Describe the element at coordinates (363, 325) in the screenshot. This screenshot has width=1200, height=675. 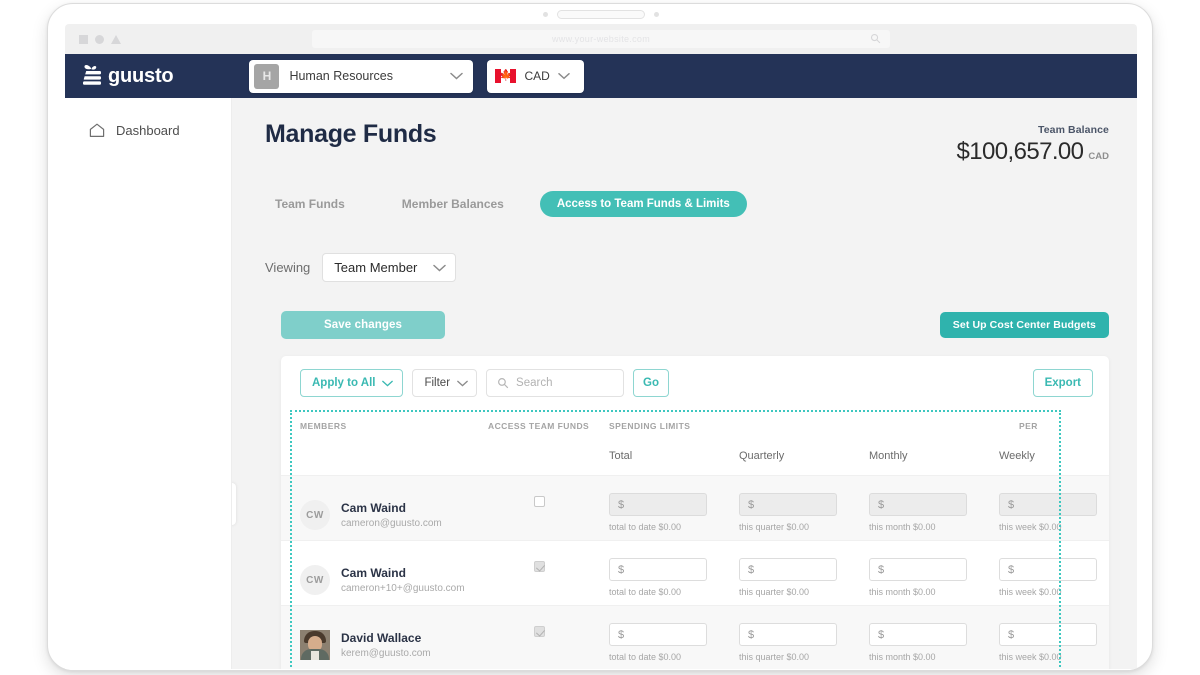
I see `save-changes-button: Save changes` at that location.